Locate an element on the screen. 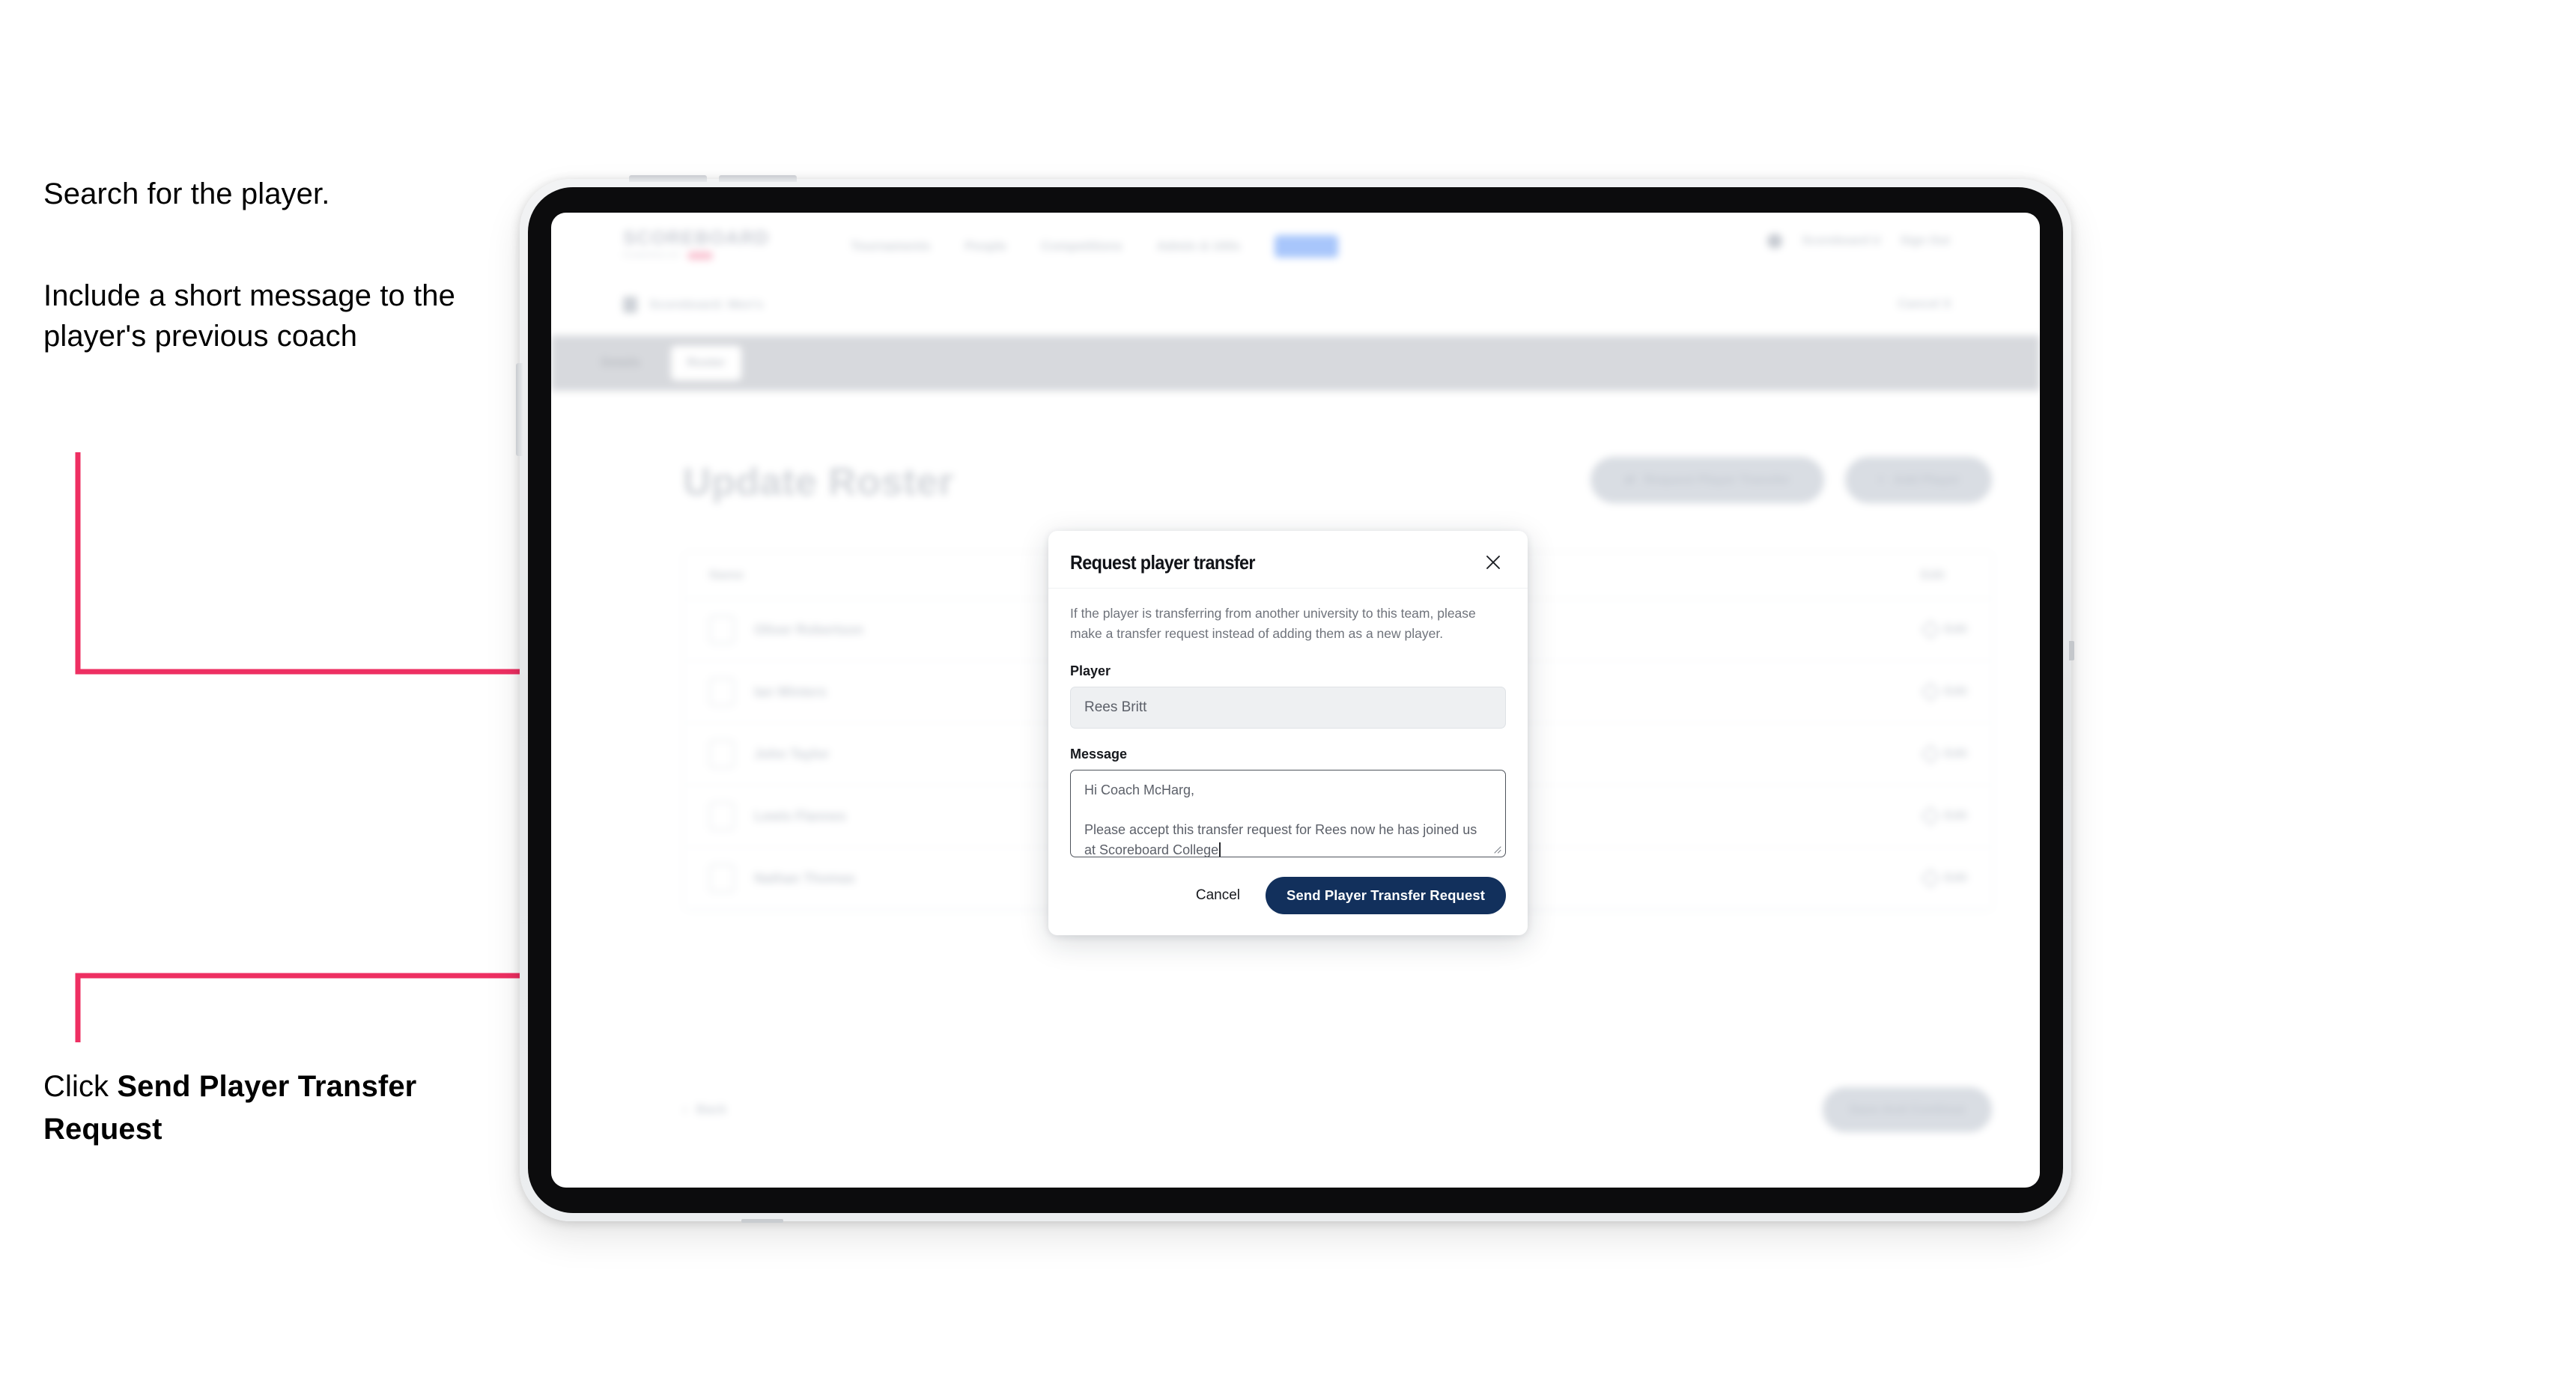 The width and height of the screenshot is (2576, 1386). modal-header: Request player transfer is located at coordinates (1288, 560).